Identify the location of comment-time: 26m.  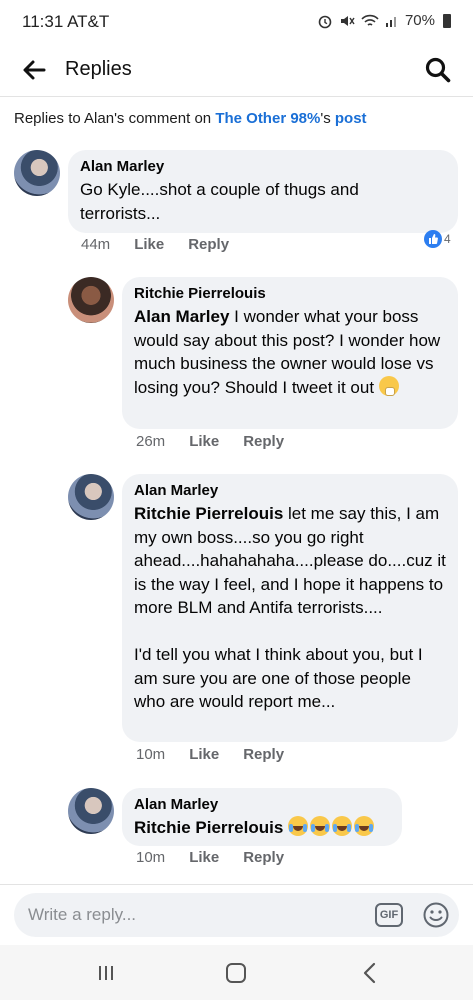
(151, 441).